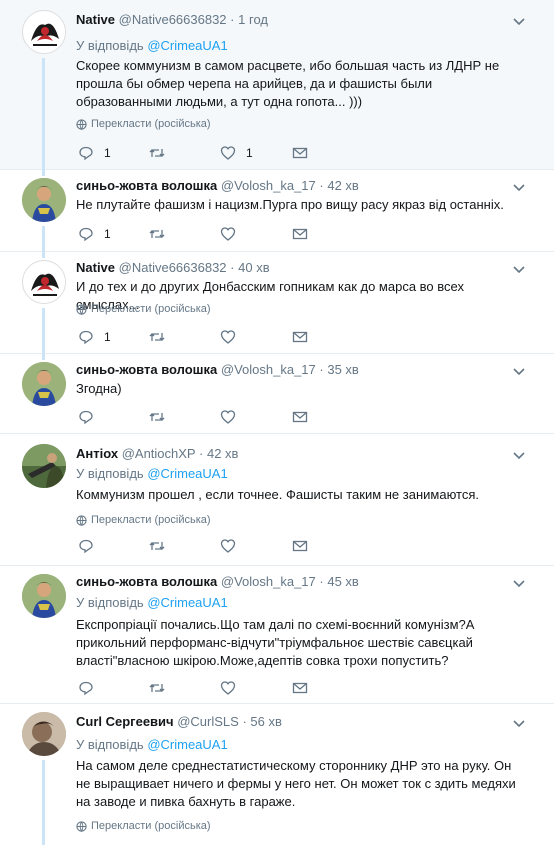 The height and width of the screenshot is (845, 554). Describe the element at coordinates (125, 721) in the screenshot. I see `display-name: Curl Сергеевич` at that location.